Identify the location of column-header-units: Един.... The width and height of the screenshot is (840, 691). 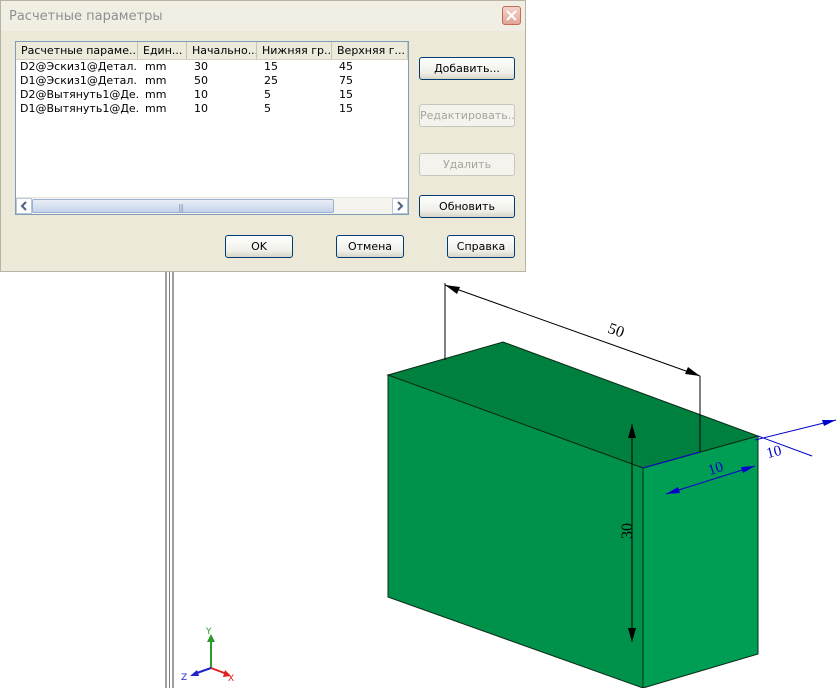
(162, 50).